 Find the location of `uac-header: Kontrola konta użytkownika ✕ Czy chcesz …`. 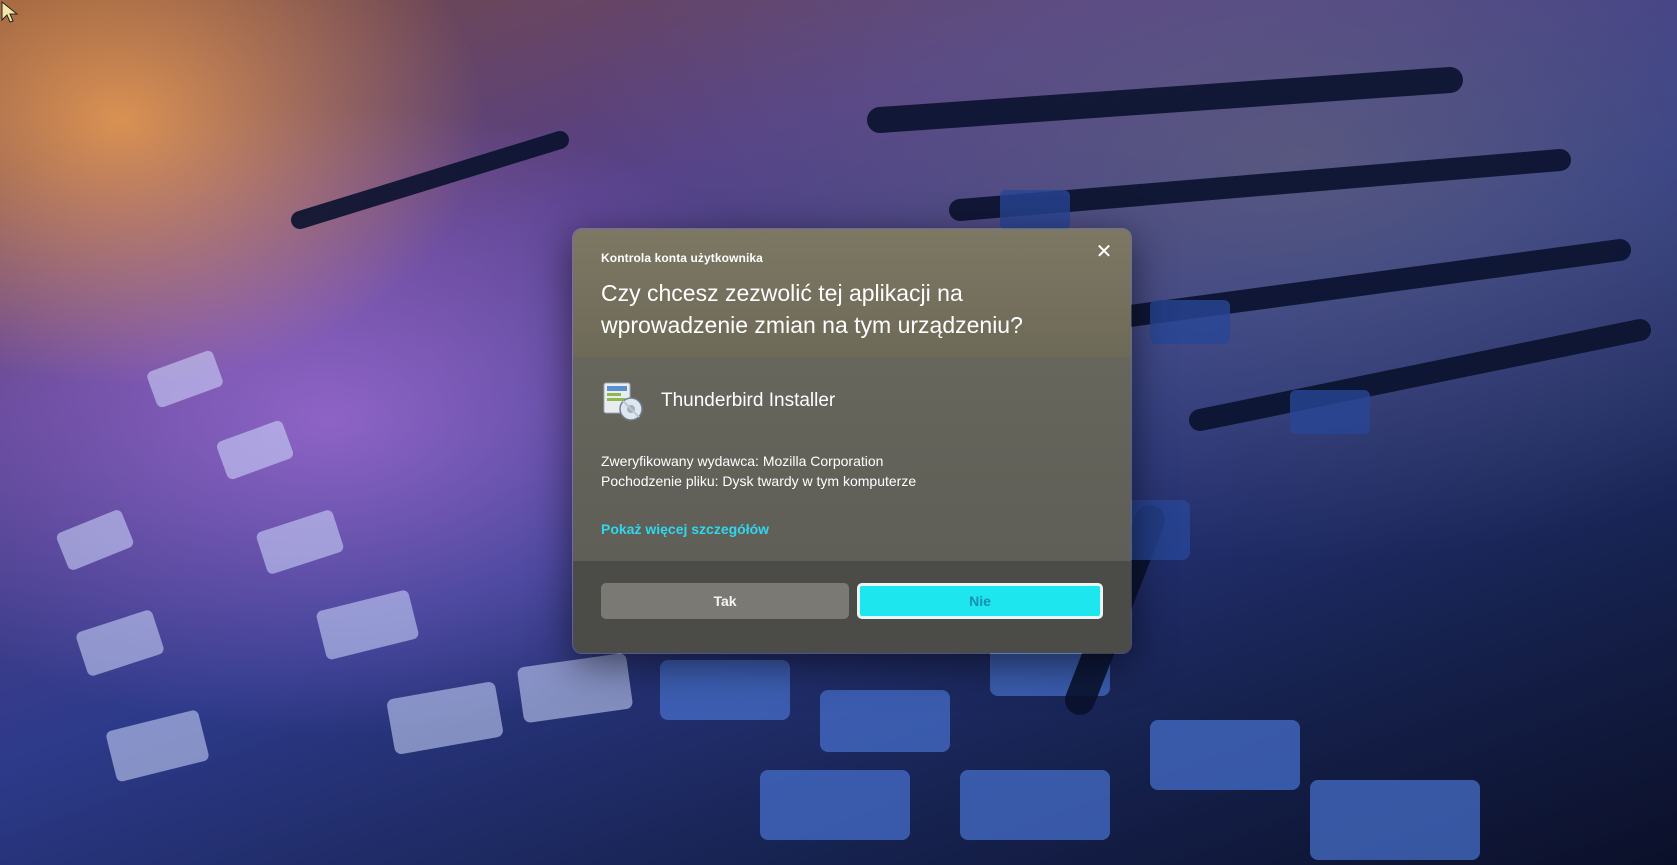

uac-header: Kontrola konta użytkownika ✕ Czy chcesz … is located at coordinates (852, 293).